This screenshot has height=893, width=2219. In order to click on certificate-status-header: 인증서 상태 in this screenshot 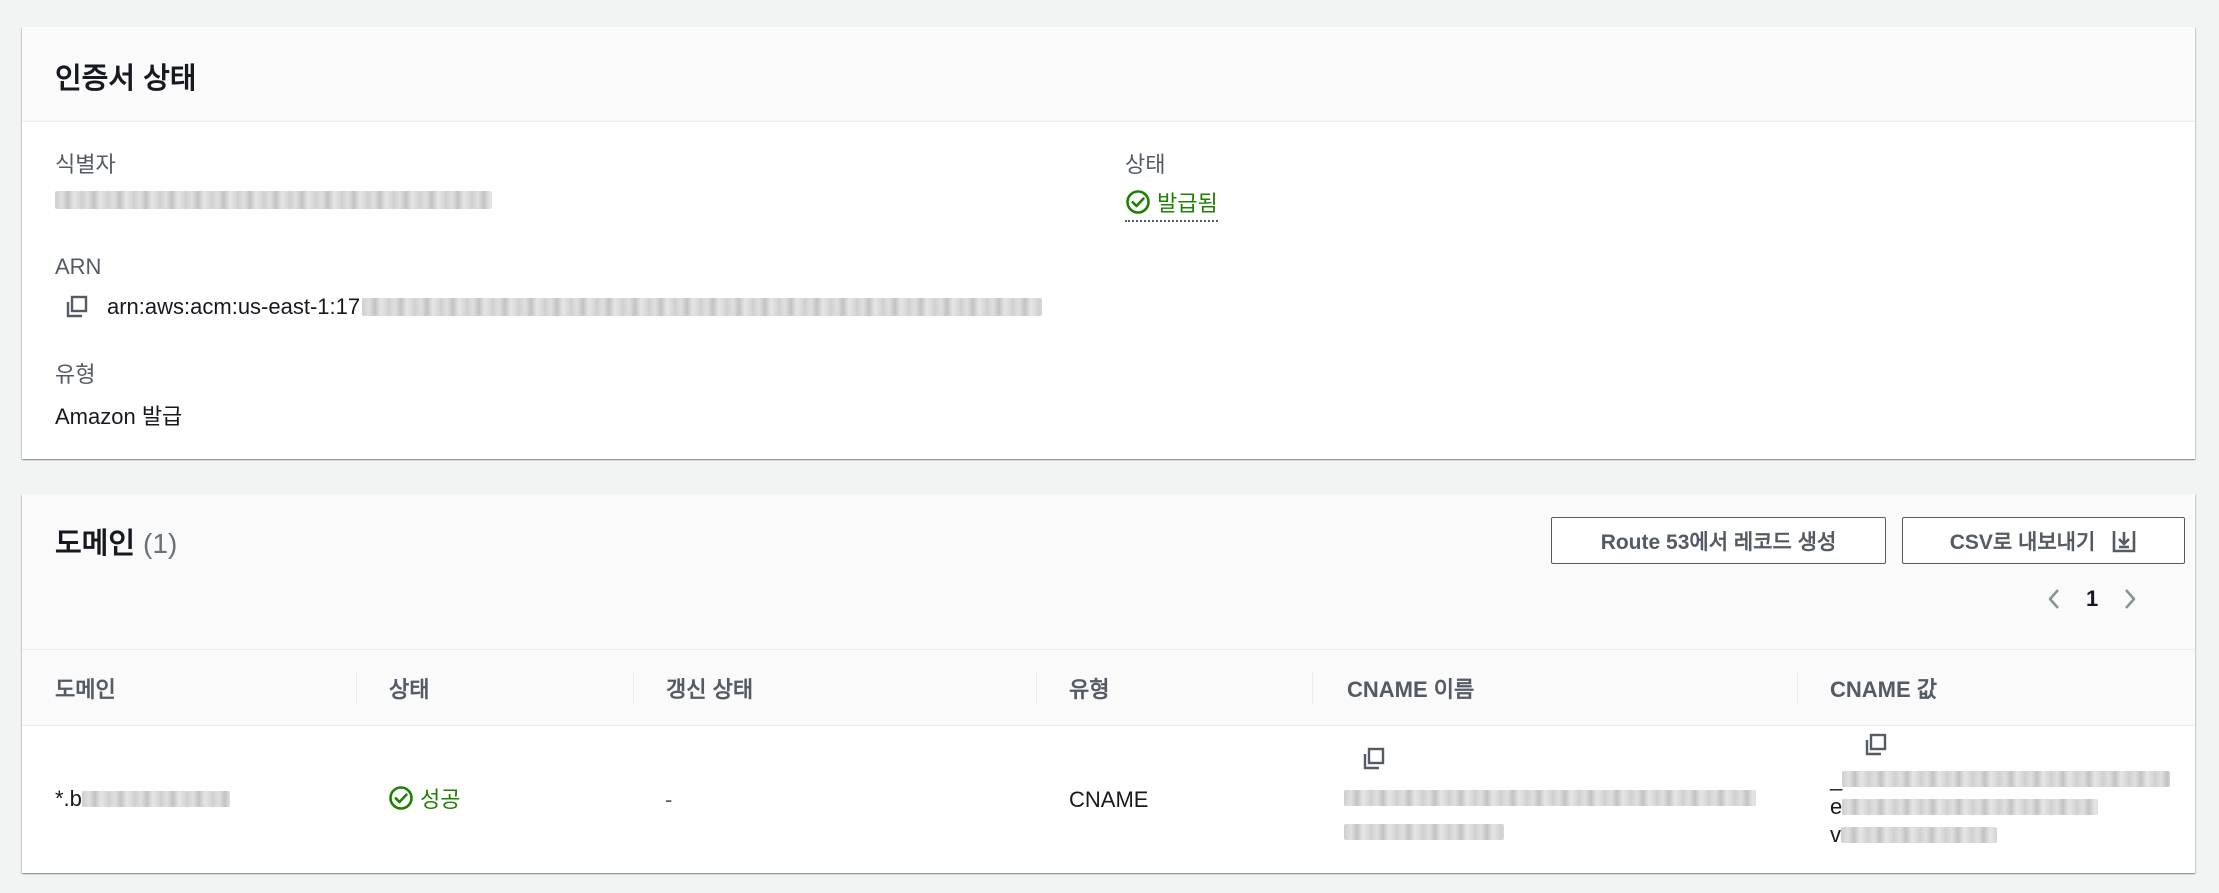, I will do `click(1108, 74)`.